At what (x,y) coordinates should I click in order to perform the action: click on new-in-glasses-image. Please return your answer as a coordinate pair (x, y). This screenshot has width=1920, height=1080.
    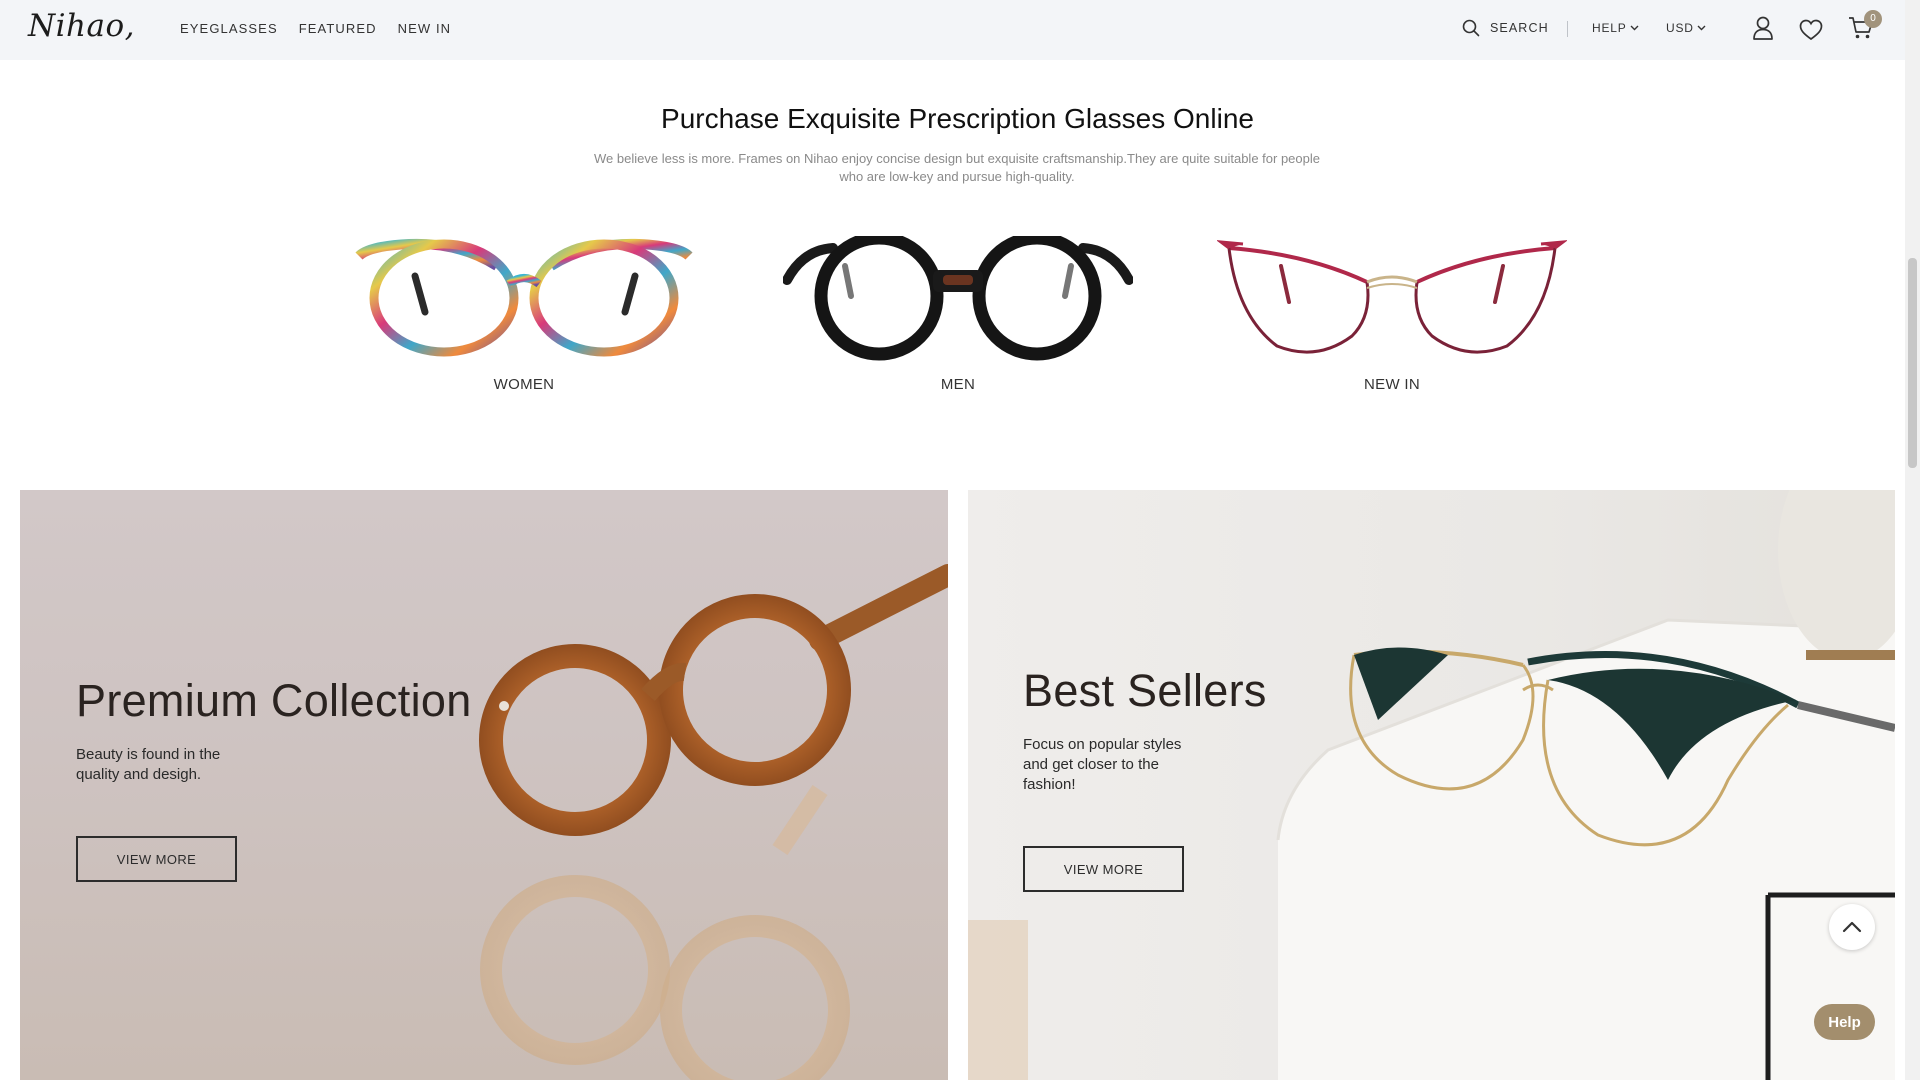
    Looking at the image, I should click on (1392, 297).